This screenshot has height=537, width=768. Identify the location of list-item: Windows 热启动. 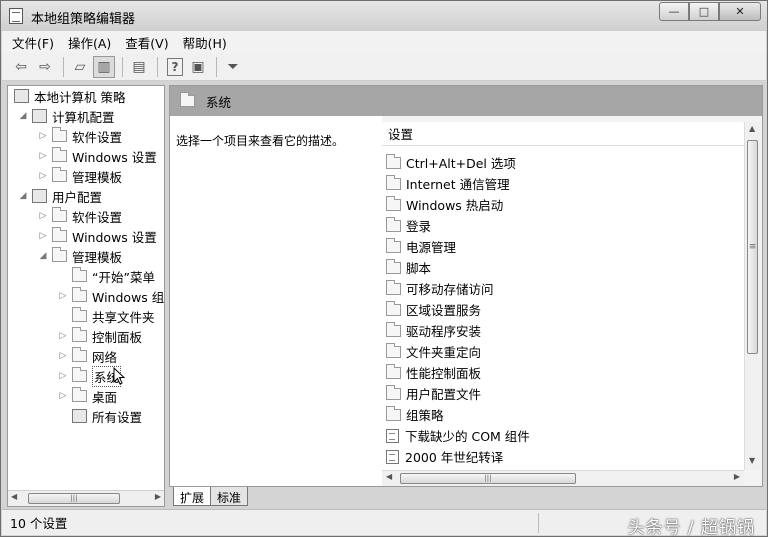
(444, 204).